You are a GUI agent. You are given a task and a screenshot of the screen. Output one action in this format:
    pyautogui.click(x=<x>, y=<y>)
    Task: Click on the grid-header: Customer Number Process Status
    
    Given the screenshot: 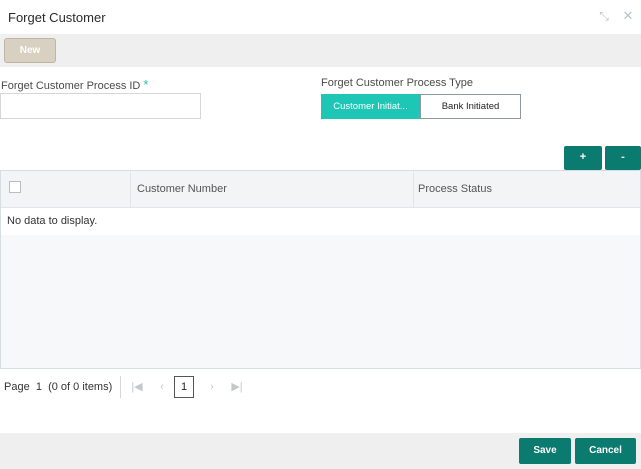 What is the action you would take?
    pyautogui.click(x=320, y=189)
    